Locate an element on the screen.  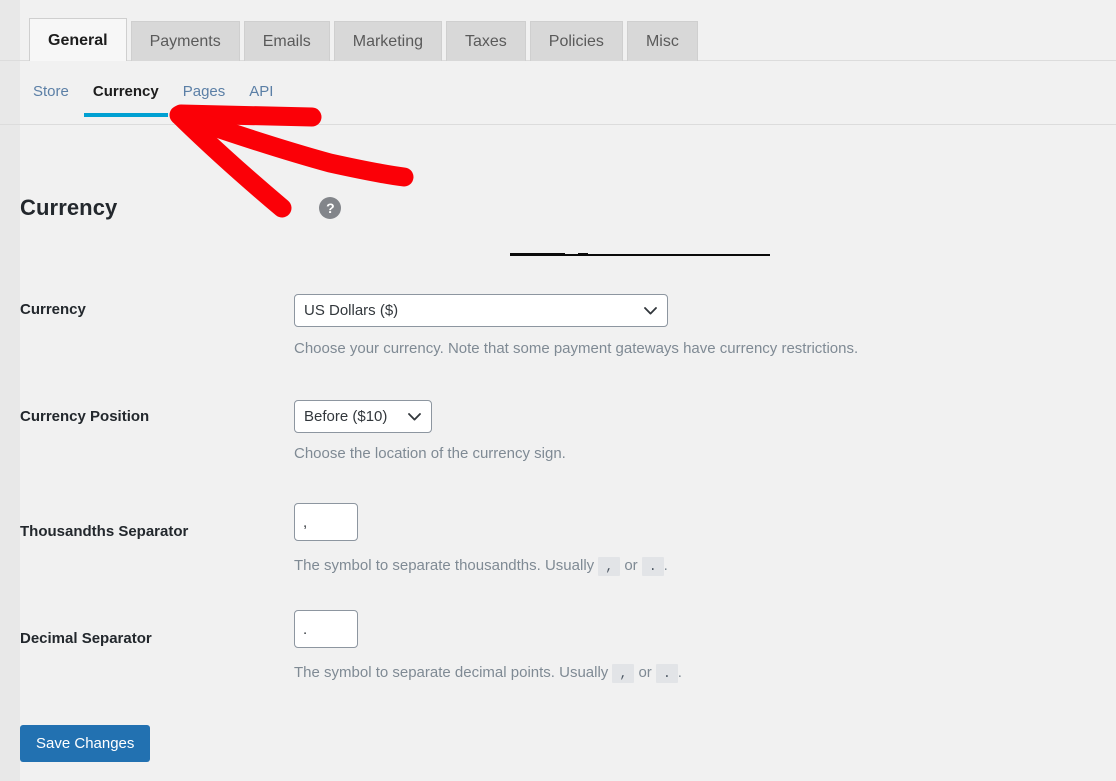
thousandths-separator-input is located at coordinates (326, 522).